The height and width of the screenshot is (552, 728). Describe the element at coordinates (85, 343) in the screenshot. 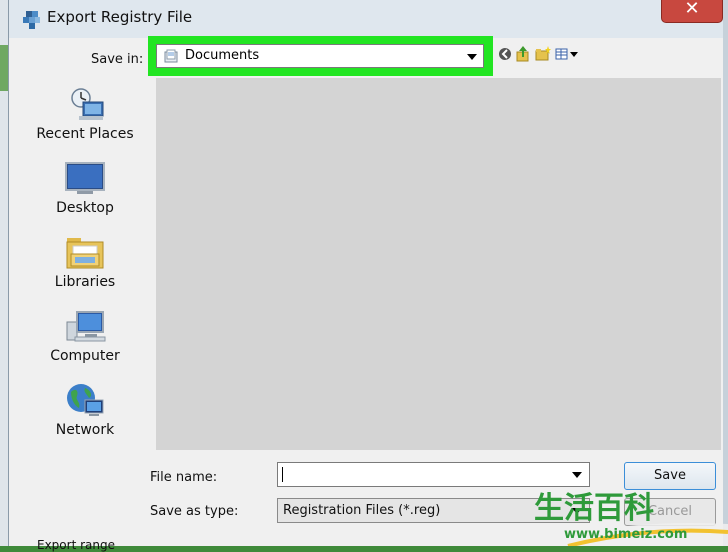

I see `place-computer: Computer` at that location.